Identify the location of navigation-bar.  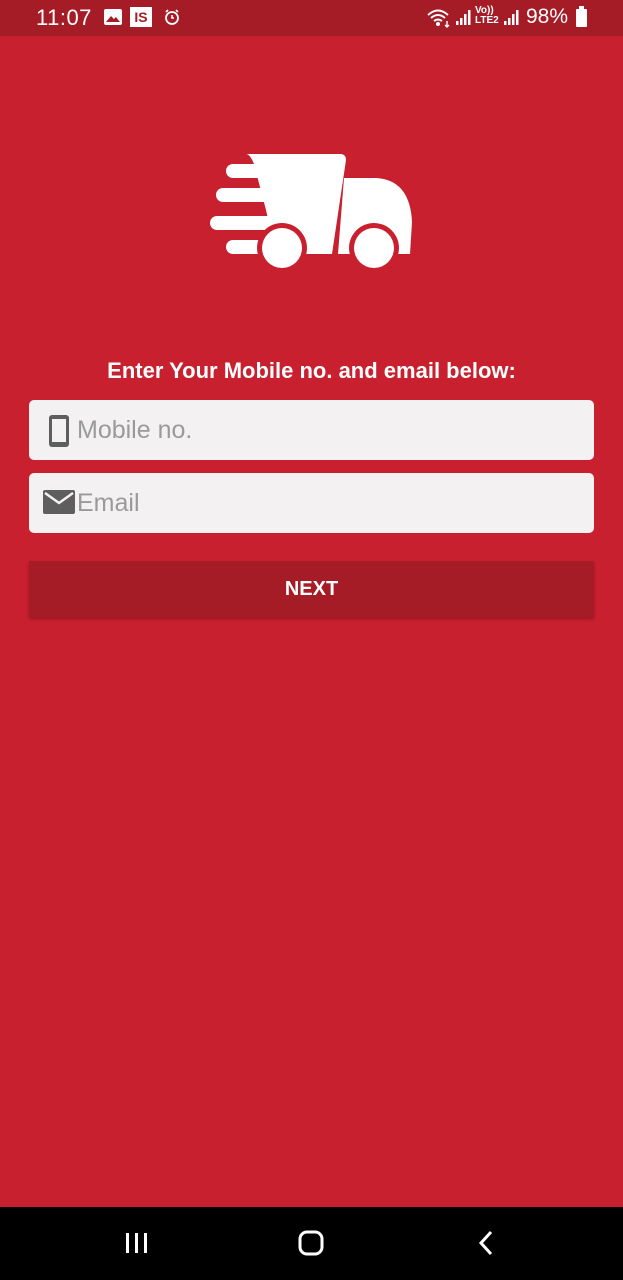
(311, 1243).